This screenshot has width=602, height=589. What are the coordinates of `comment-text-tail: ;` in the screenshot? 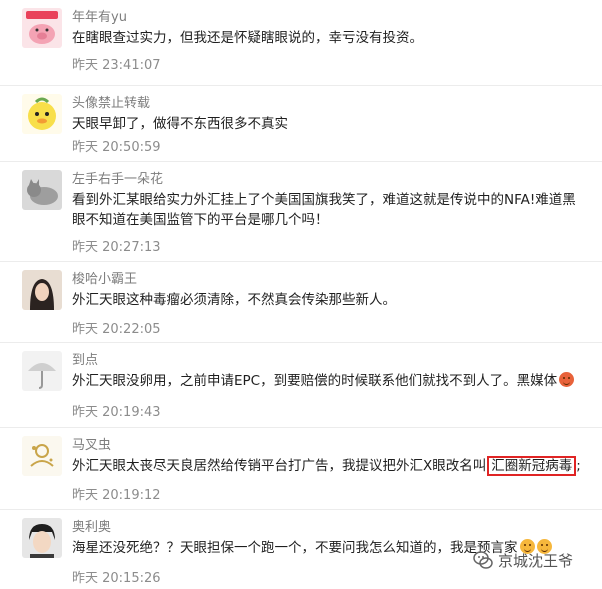 It's located at (578, 466).